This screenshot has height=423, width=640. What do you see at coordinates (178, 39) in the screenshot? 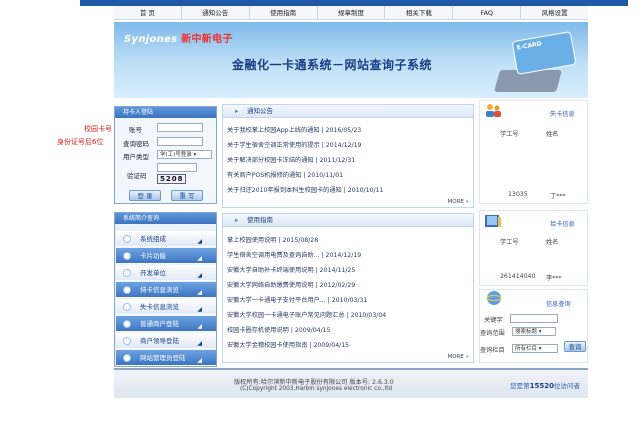
I see `brand-logo: Synjones 新中新电子` at bounding box center [178, 39].